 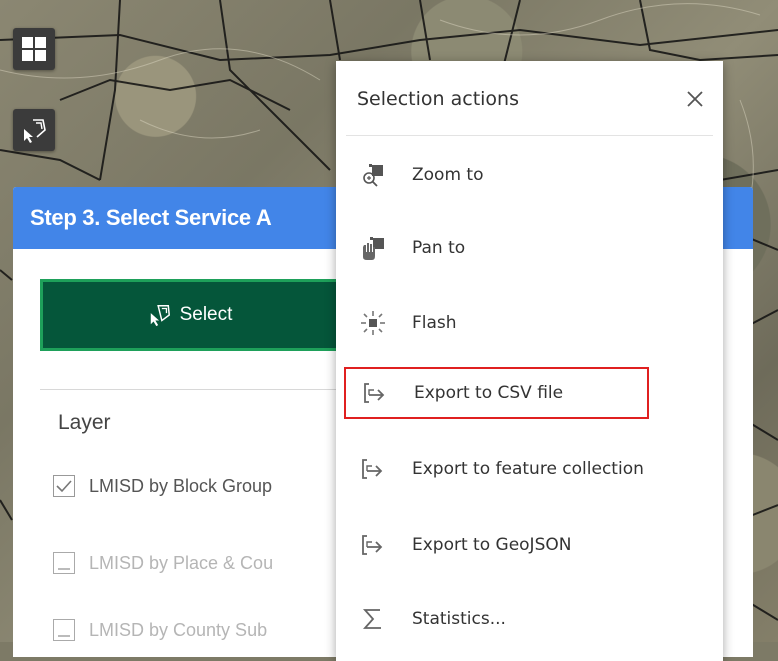 I want to click on widget-grid-button, so click(x=34, y=49).